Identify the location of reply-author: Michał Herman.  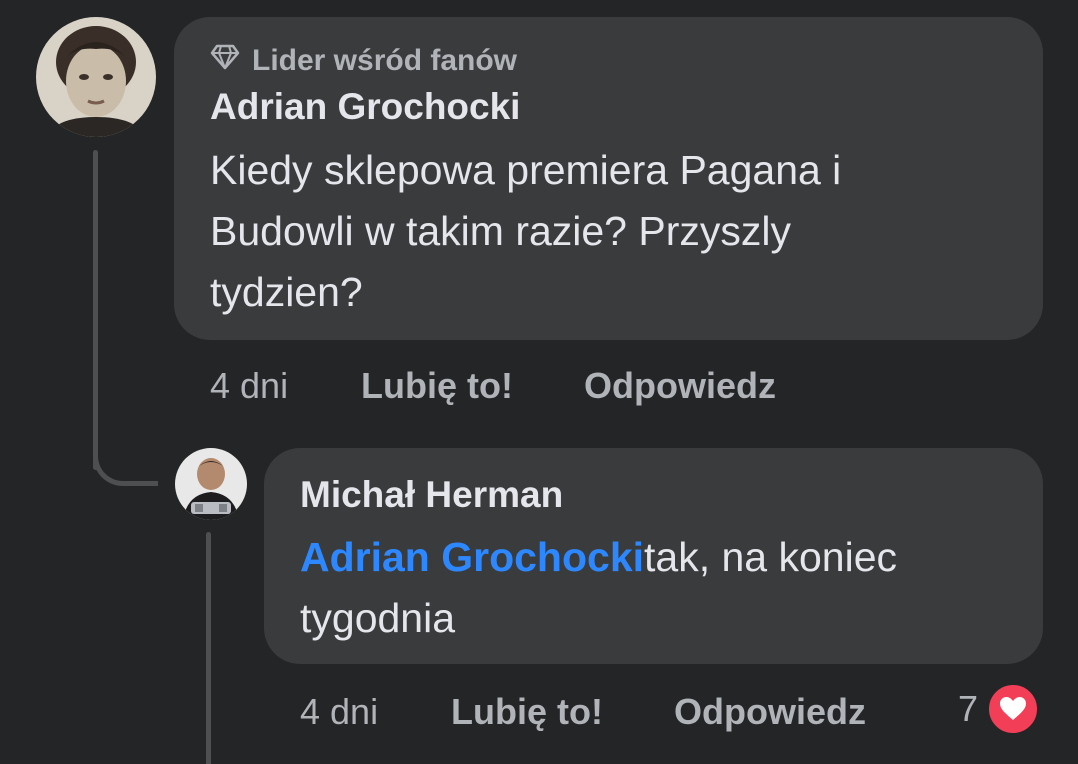
(431, 495).